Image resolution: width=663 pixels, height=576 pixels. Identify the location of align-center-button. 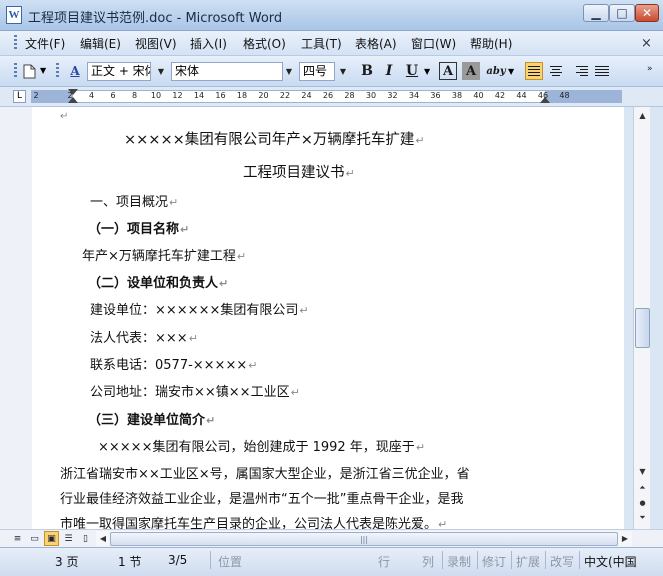
(556, 71).